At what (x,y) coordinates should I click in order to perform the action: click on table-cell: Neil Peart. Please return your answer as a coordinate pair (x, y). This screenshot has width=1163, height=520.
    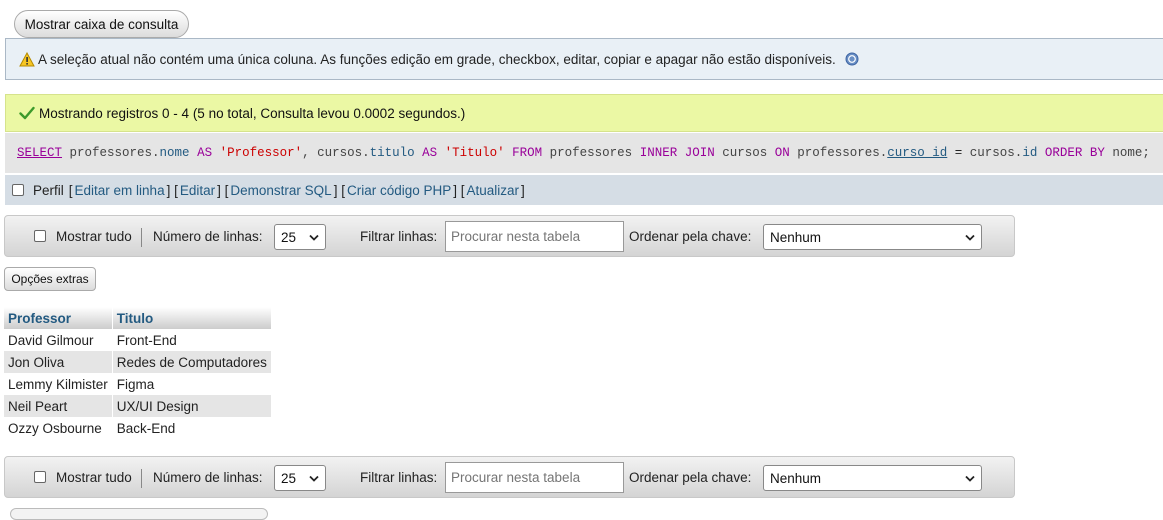
    Looking at the image, I should click on (58, 406).